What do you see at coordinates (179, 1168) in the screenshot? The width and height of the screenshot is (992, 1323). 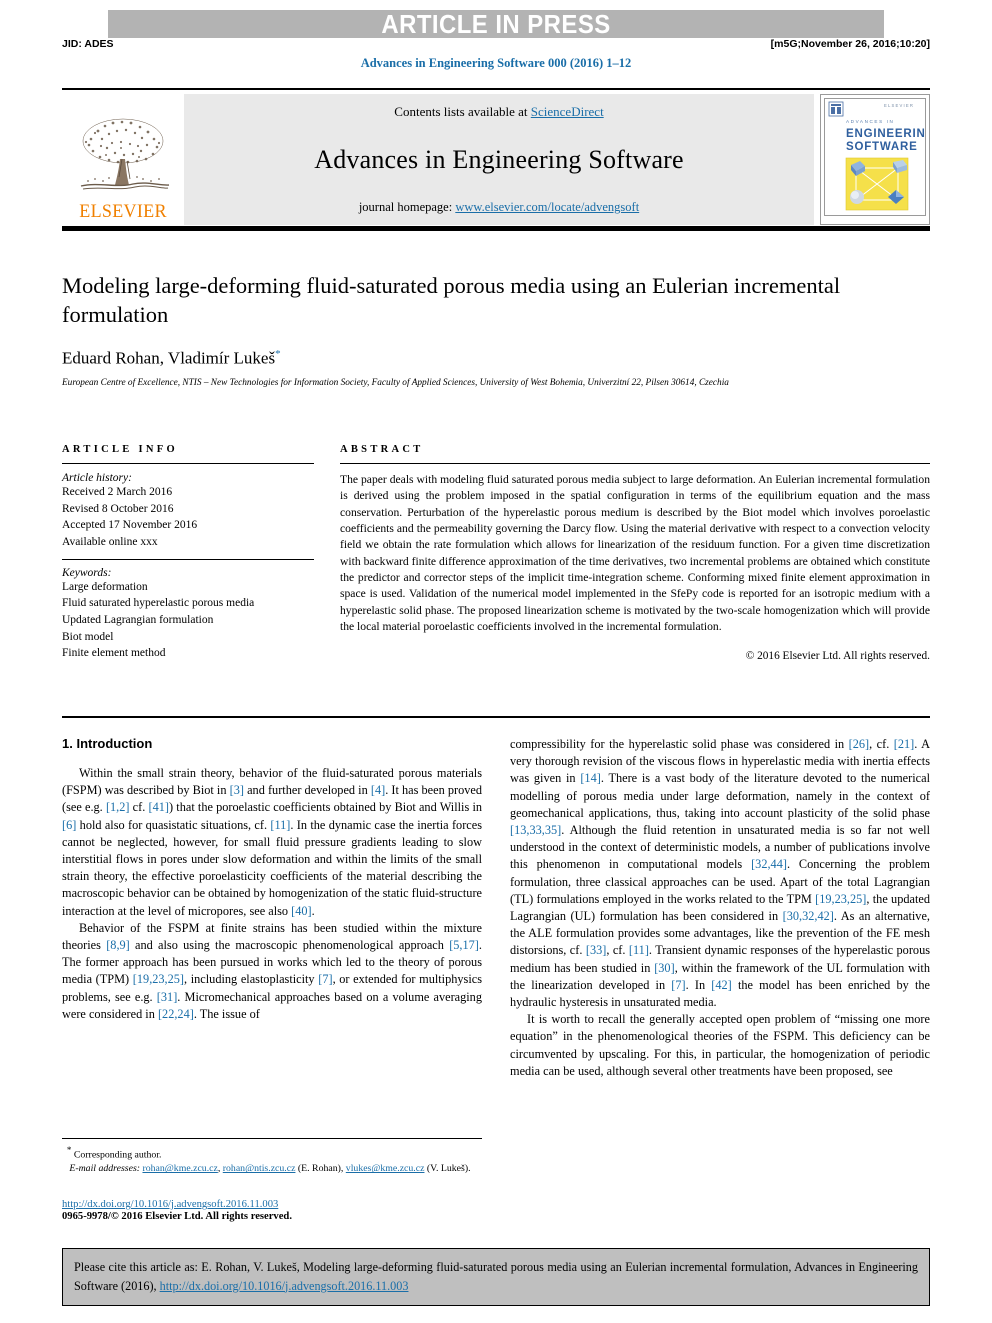 I see `email-link-1: rohan@kme.zcu.cz` at bounding box center [179, 1168].